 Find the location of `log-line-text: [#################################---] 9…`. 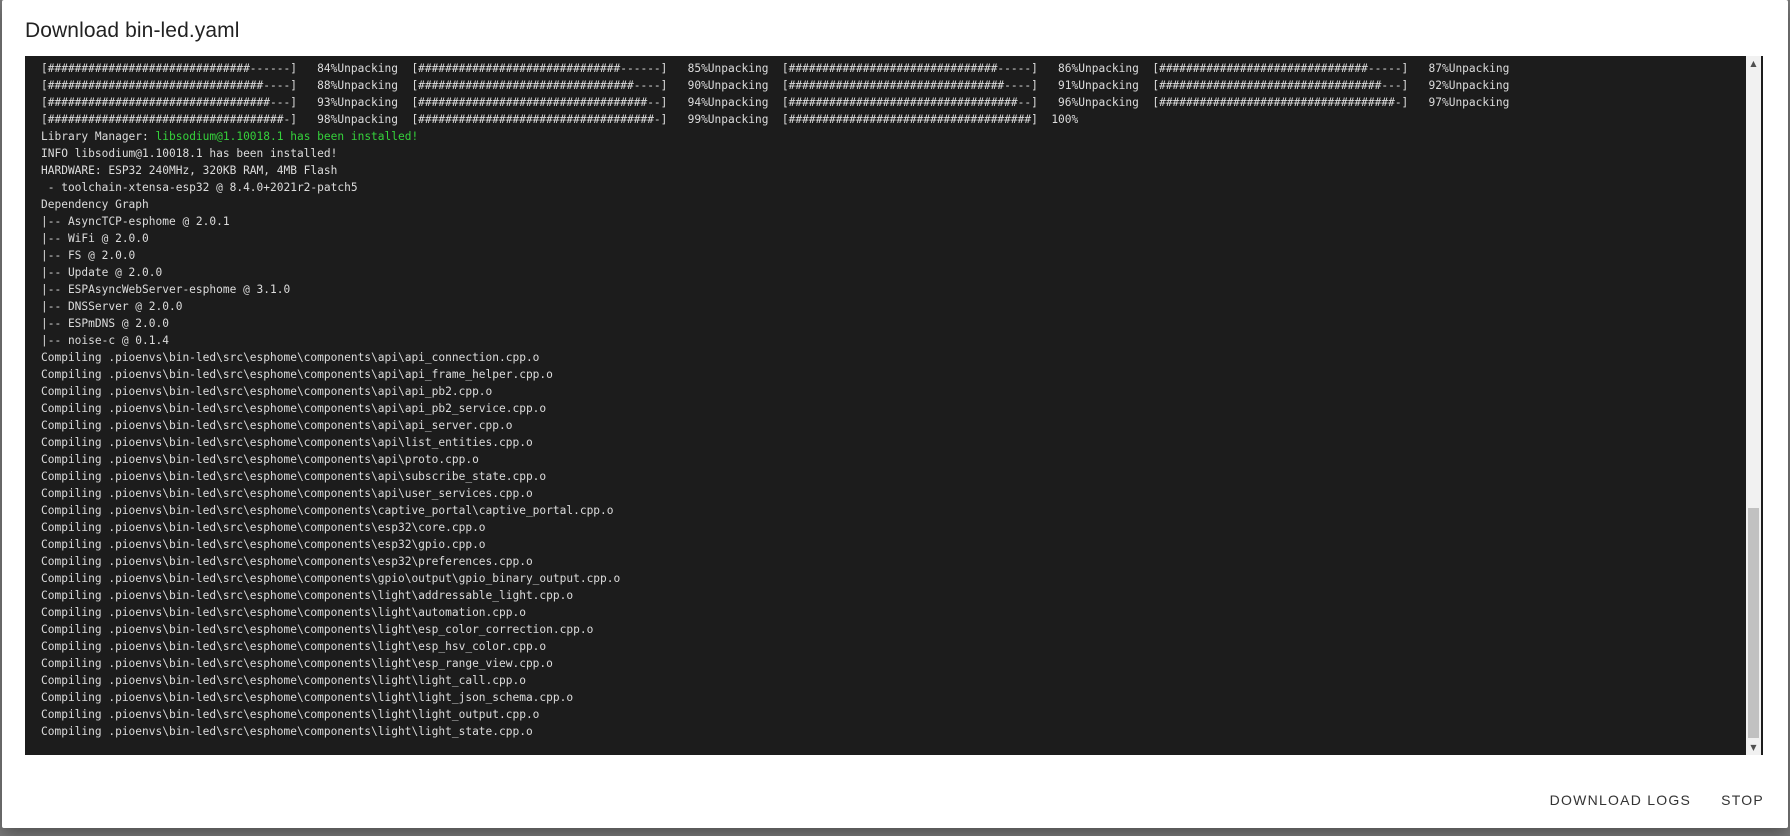

log-line-text: [#################################---] 9… is located at coordinates (775, 102).